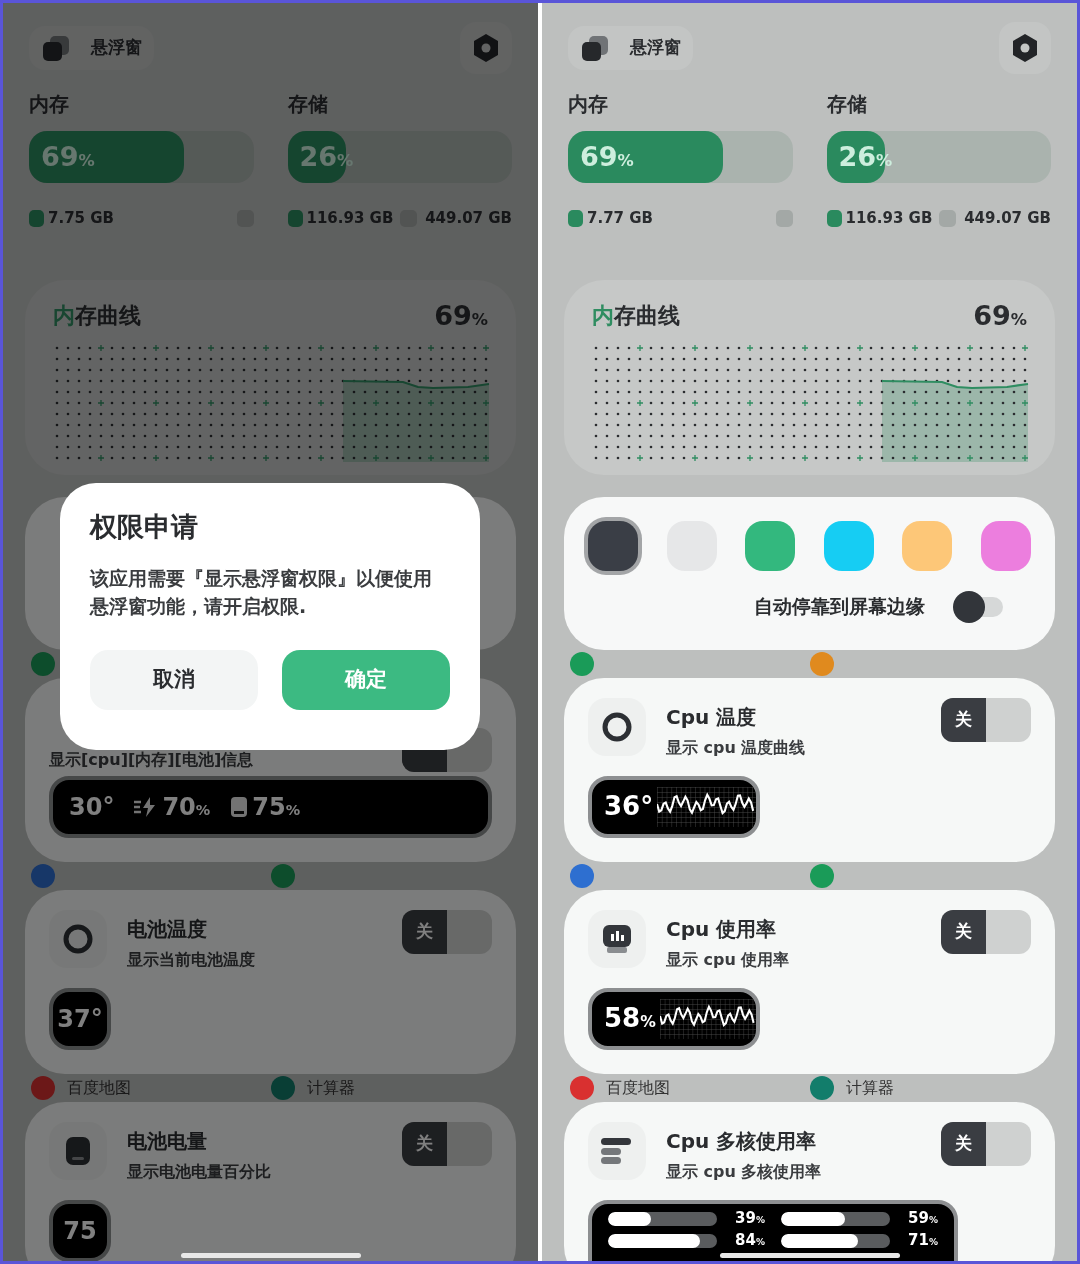  What do you see at coordinates (617, 938) in the screenshot?
I see `chart-icon` at bounding box center [617, 938].